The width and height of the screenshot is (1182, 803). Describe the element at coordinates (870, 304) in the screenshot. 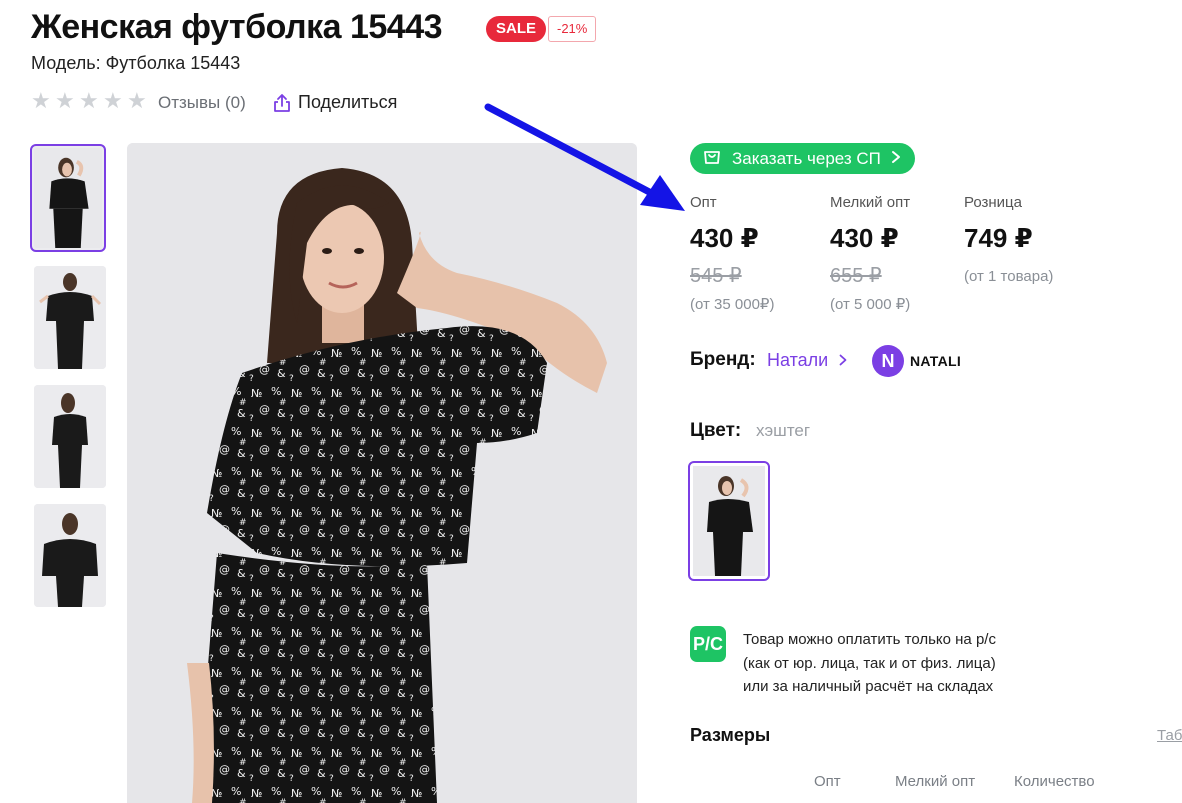

I see `price-note: (от 5 000 ₽)` at that location.